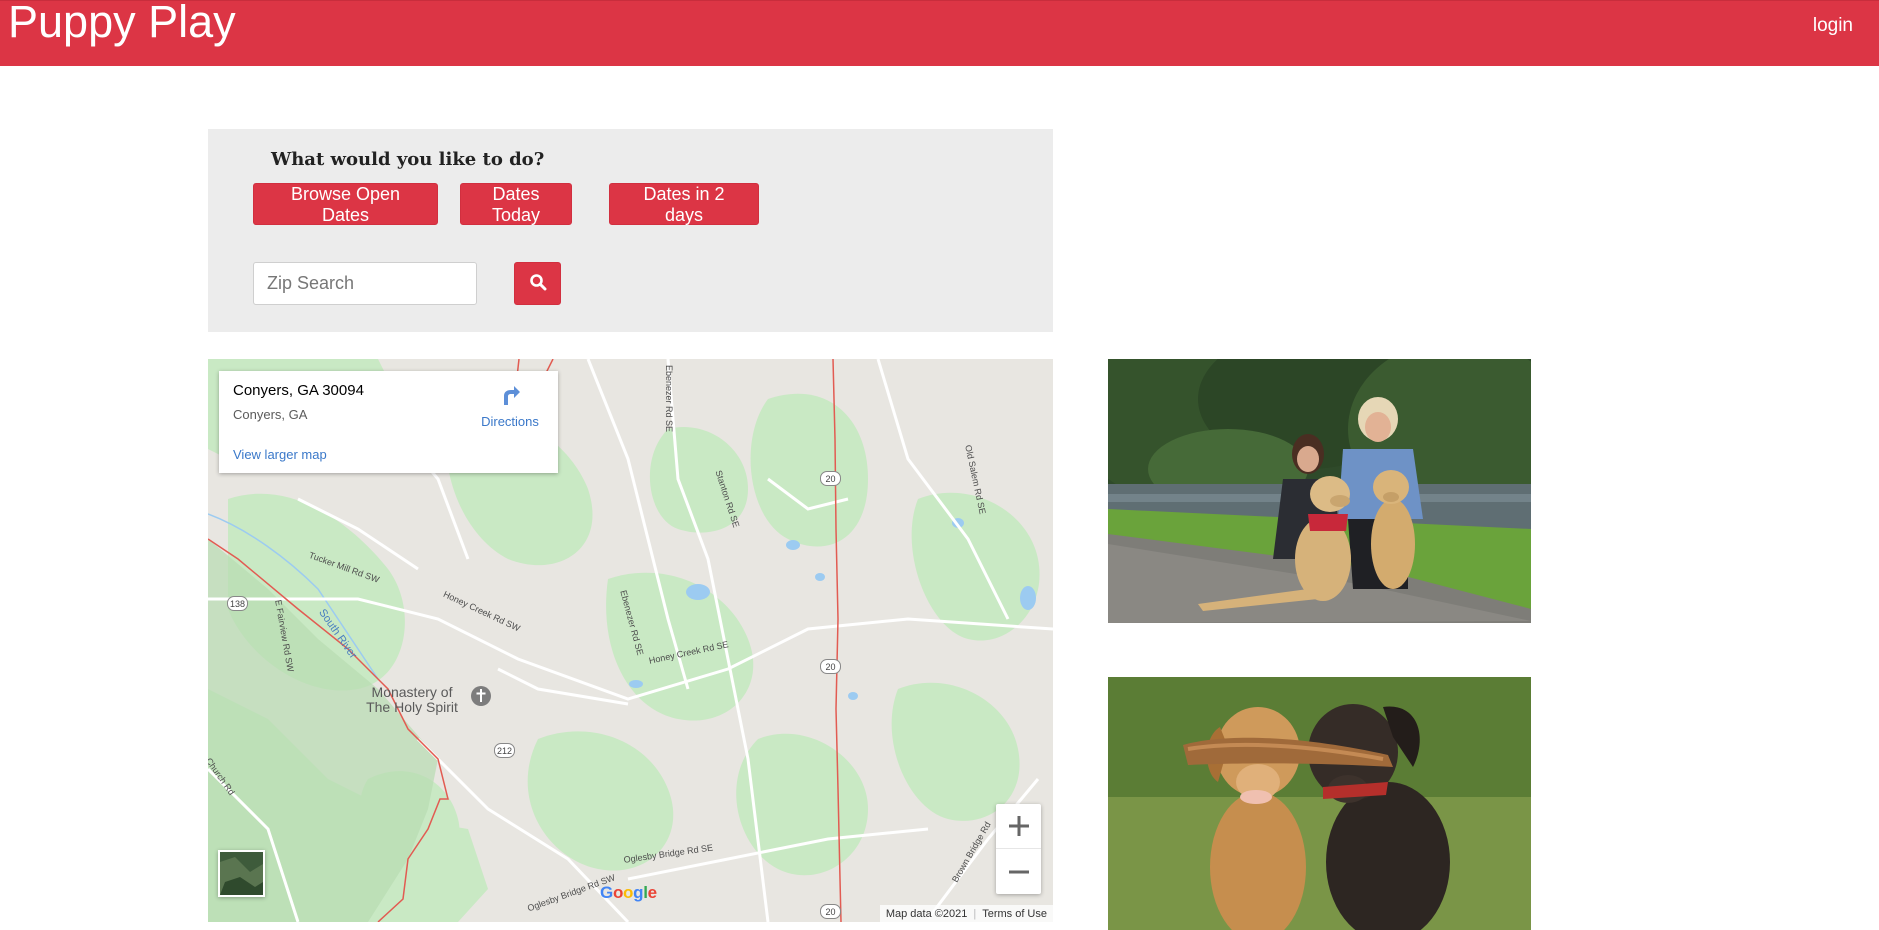 The image size is (1879, 930). I want to click on photo-dogs-with-stick, so click(1319, 803).